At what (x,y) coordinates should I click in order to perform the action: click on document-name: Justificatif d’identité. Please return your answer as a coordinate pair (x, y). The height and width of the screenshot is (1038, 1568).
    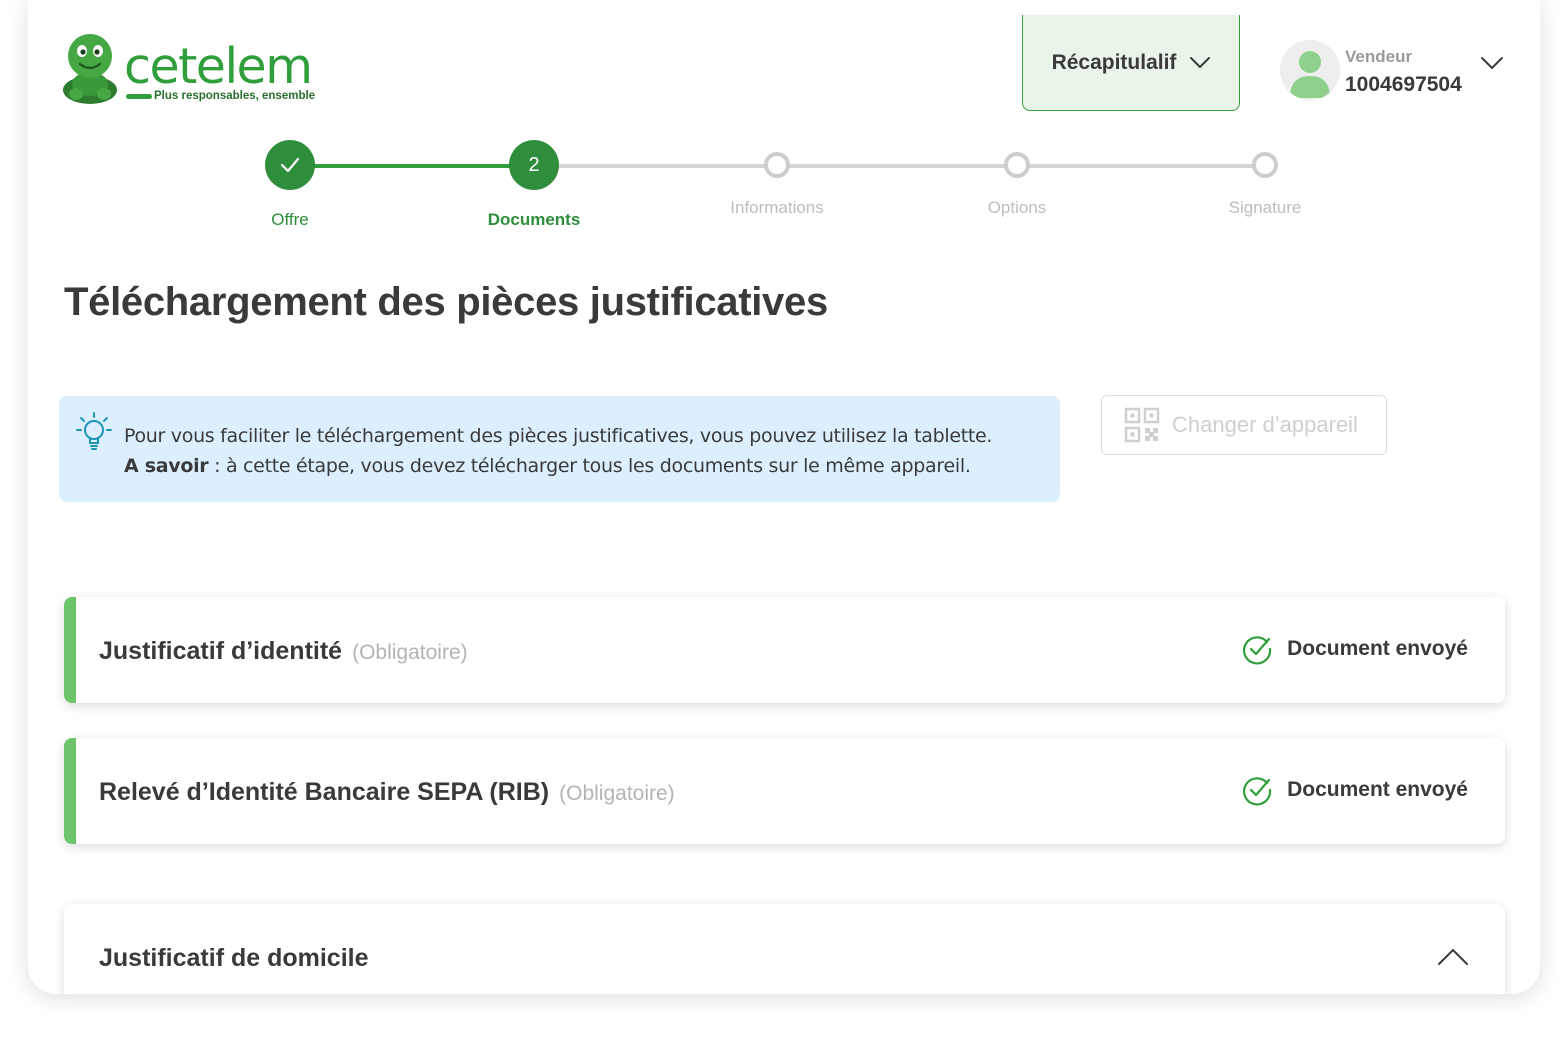
    Looking at the image, I should click on (221, 651).